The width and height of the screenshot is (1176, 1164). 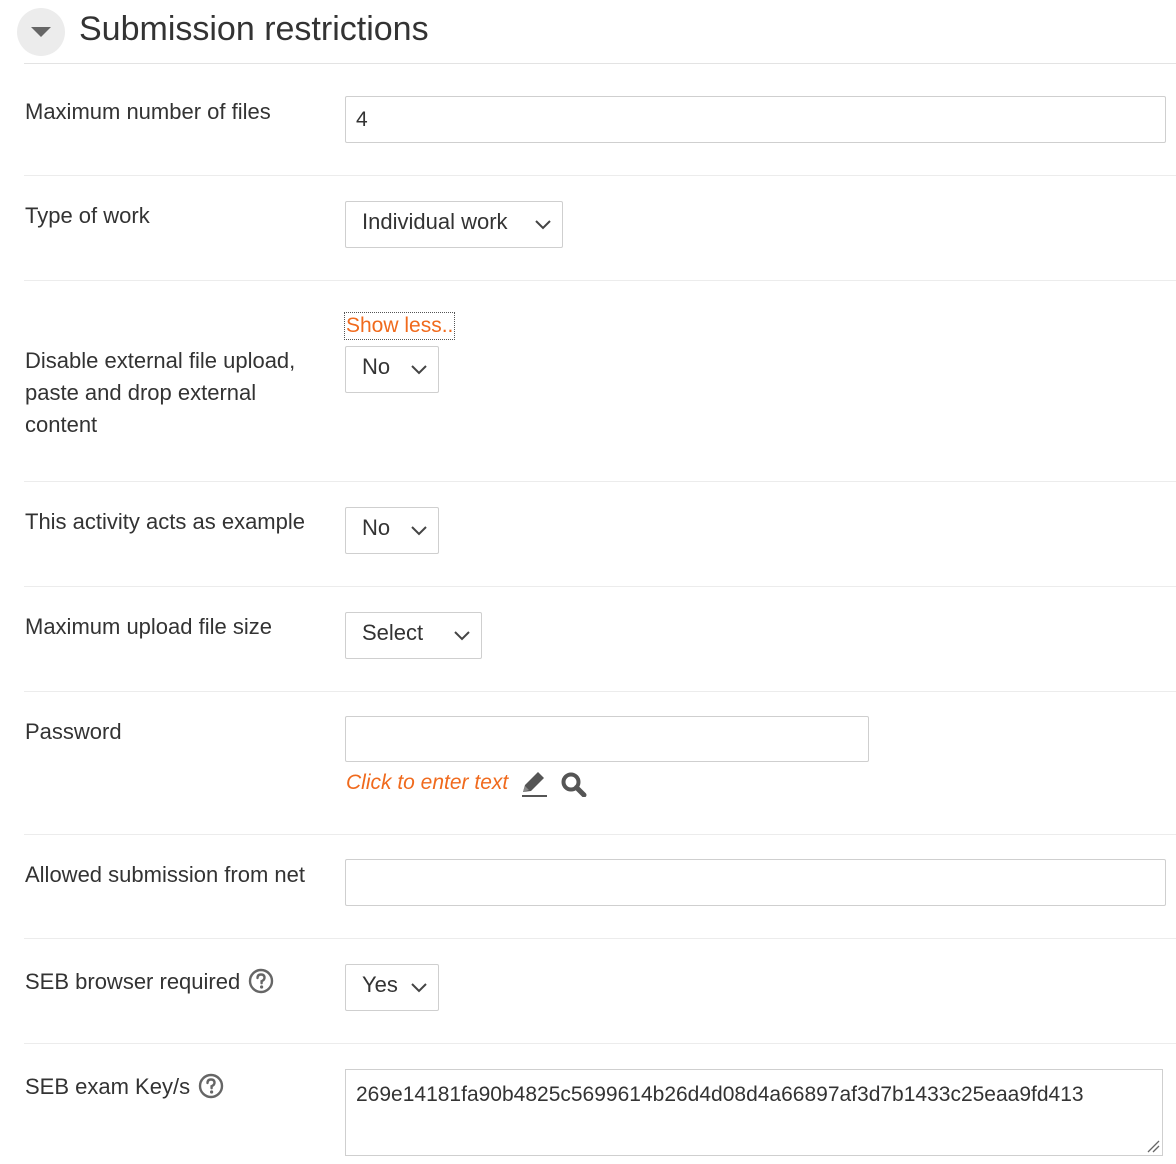 I want to click on section-title: Submission restrictions, so click(x=254, y=29).